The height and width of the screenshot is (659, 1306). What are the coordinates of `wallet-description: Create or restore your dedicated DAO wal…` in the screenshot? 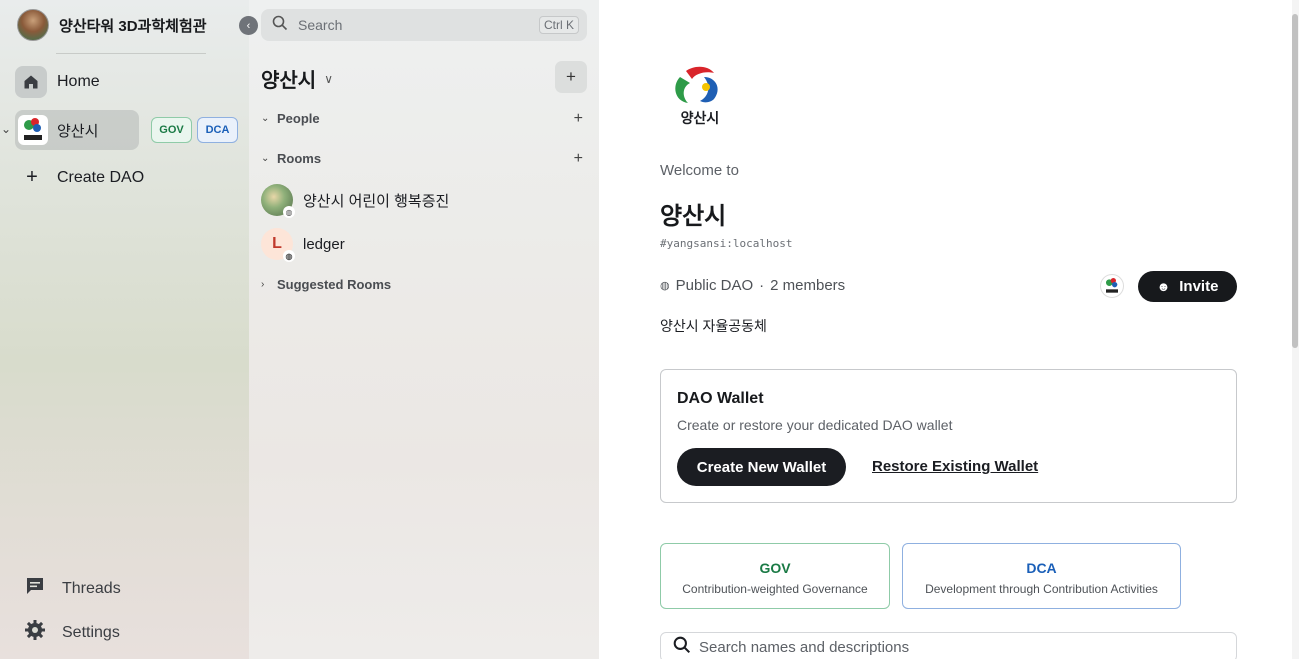 It's located at (815, 425).